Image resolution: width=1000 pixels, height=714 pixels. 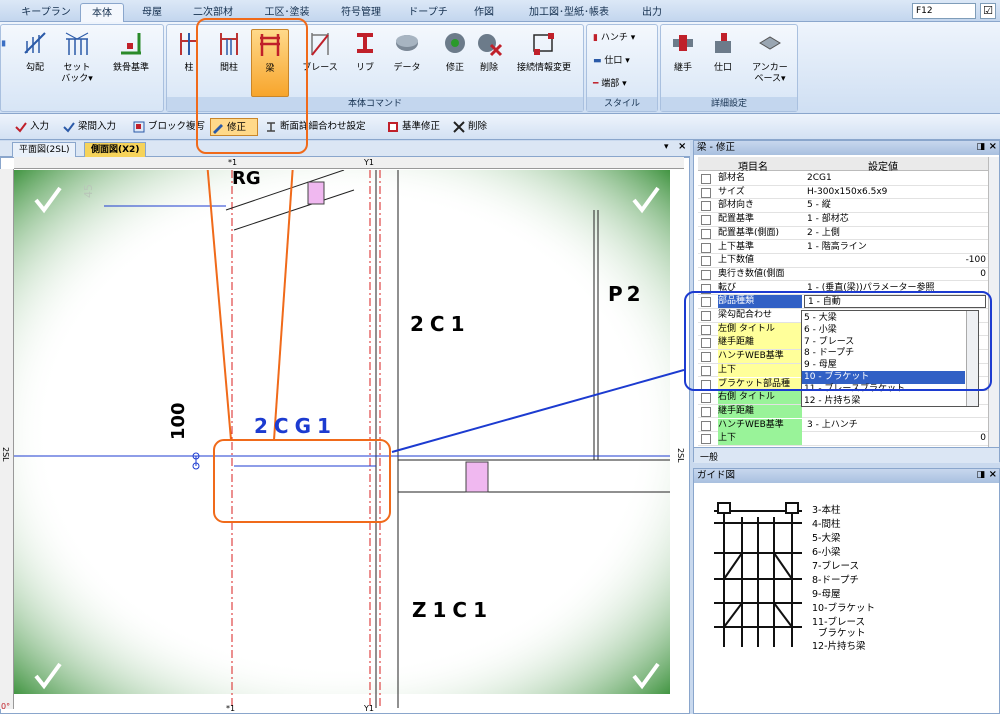 I want to click on shikuchi-button: 仕口, so click(x=723, y=63).